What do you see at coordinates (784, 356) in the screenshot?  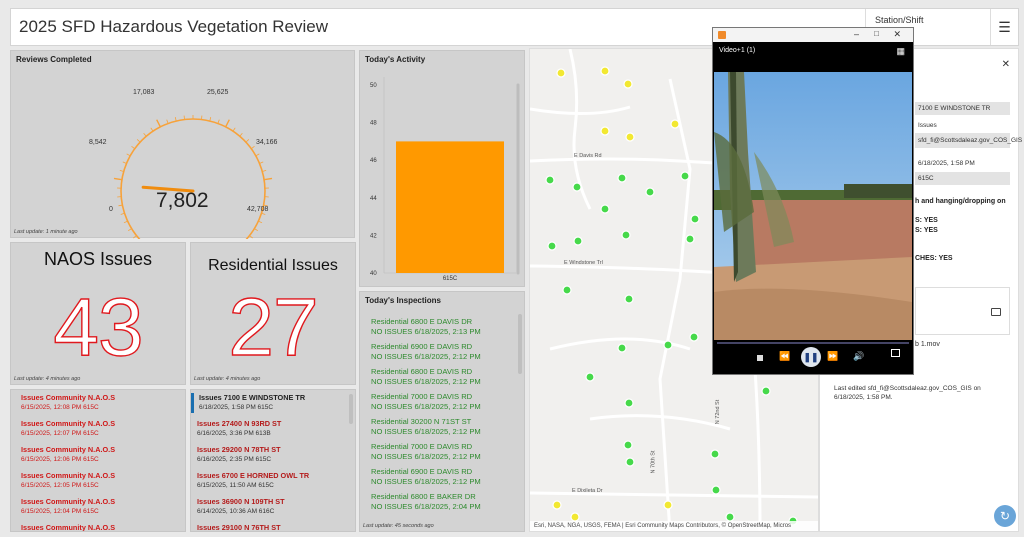 I see `rewind-icon: ⏪` at bounding box center [784, 356].